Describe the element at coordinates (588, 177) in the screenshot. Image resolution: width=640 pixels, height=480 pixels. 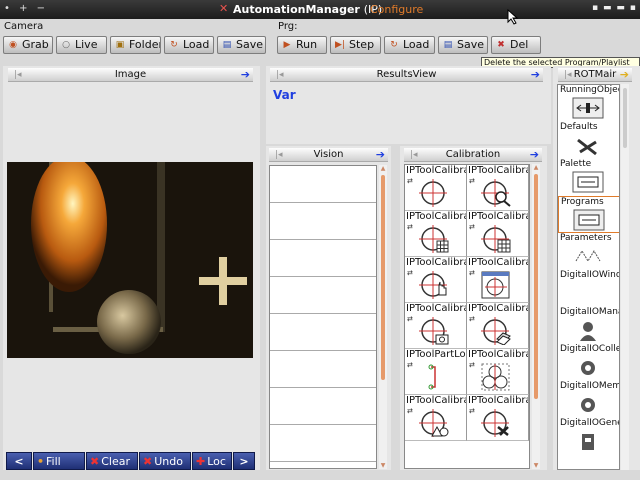
I see `list-item-palette: Palette` at that location.